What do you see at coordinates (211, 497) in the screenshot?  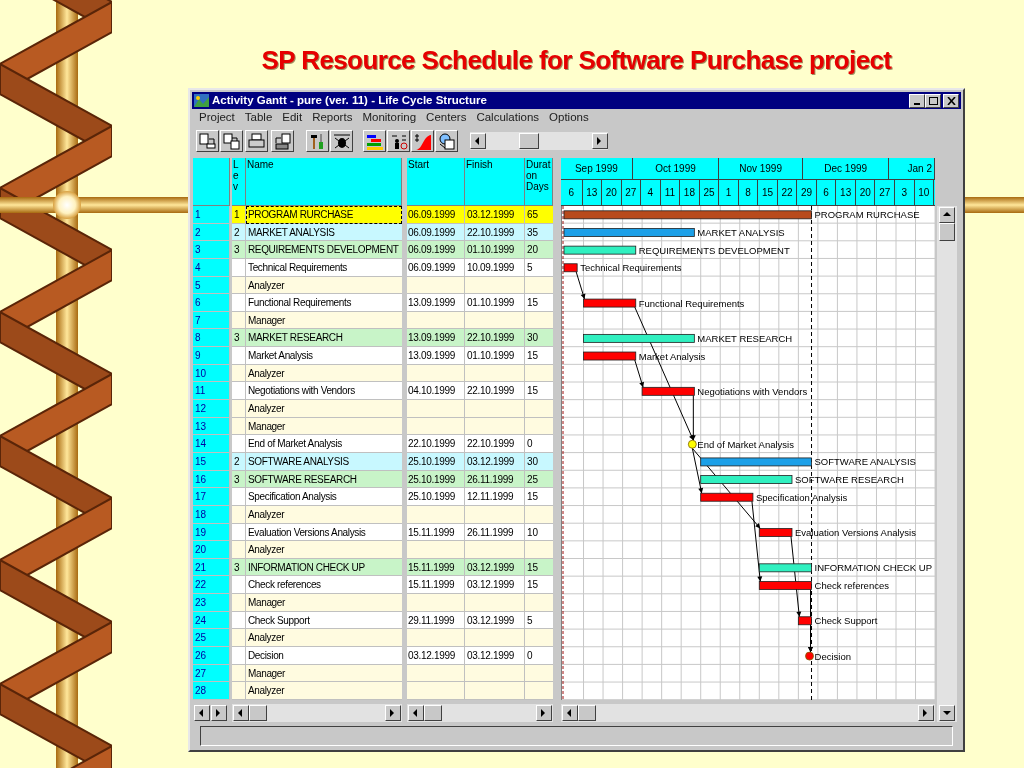 I see `row-number: 17` at bounding box center [211, 497].